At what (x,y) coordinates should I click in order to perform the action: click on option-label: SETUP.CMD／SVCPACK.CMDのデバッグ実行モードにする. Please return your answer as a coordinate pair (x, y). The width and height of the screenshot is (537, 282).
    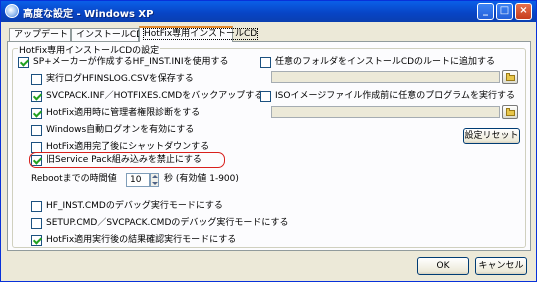
    Looking at the image, I should click on (167, 223).